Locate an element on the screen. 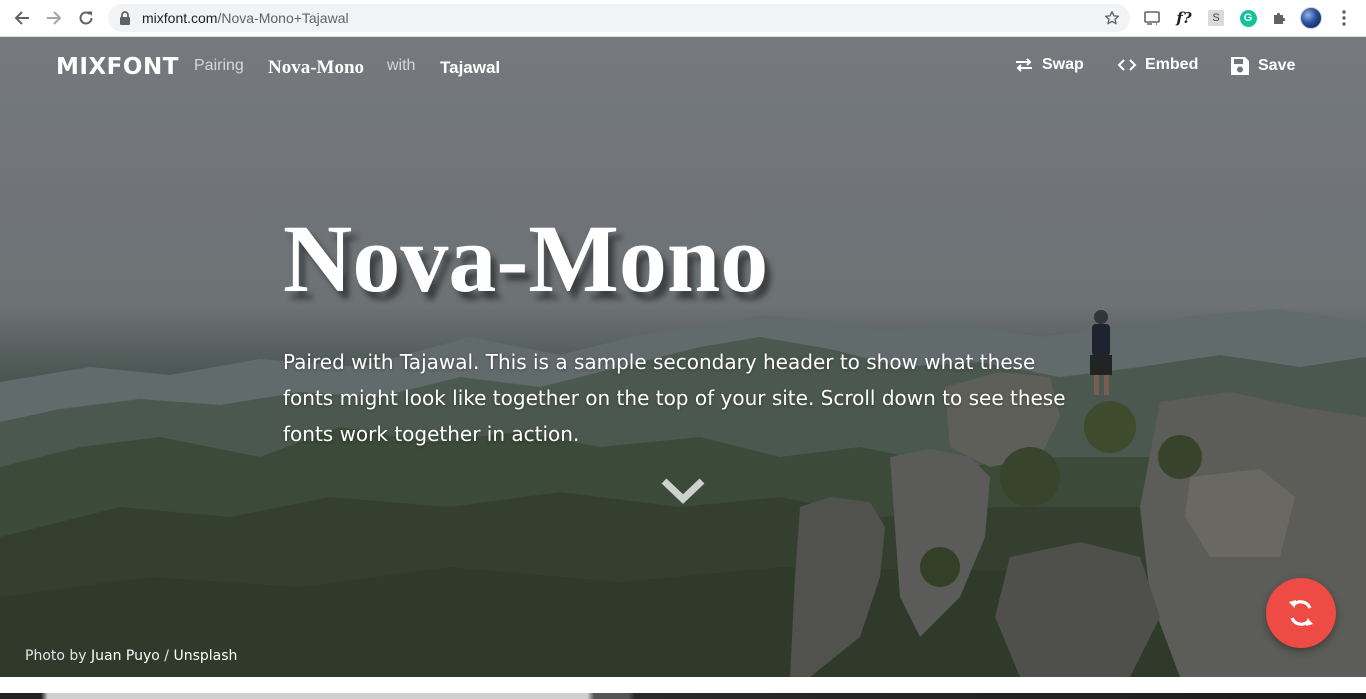 This screenshot has height=699, width=1366. url-domain: mixfont.com is located at coordinates (180, 18).